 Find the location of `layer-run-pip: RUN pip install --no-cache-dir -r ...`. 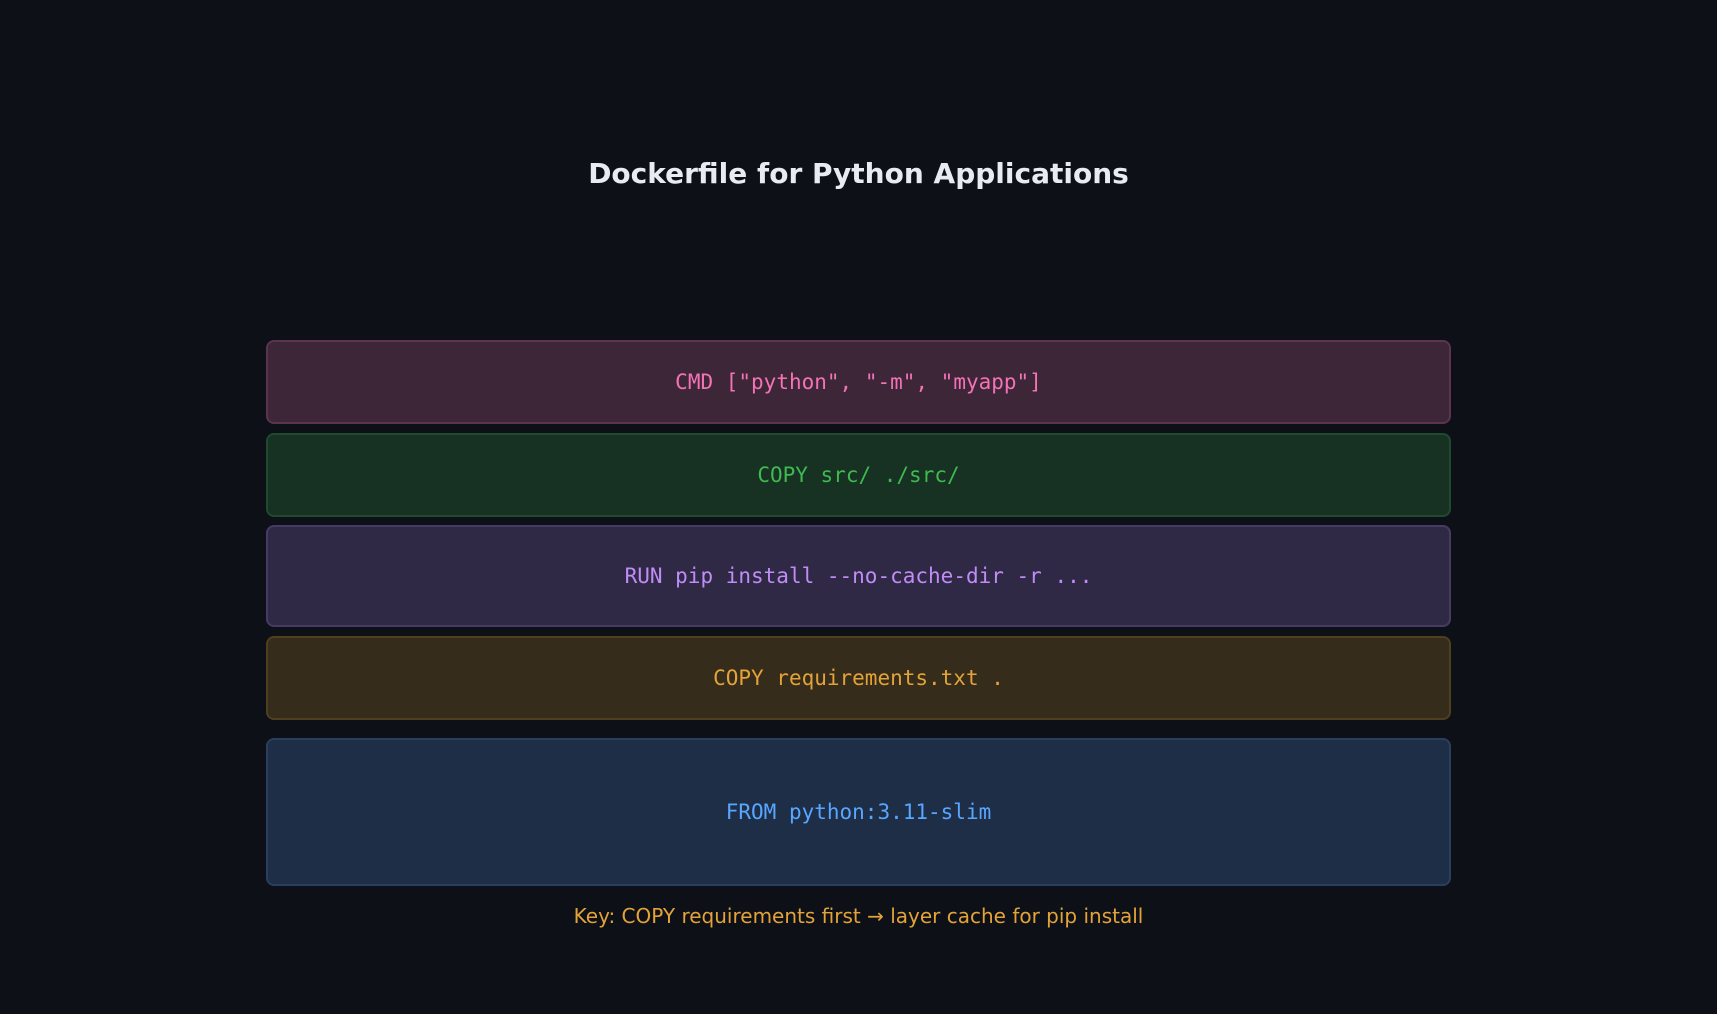

layer-run-pip: RUN pip install --no-cache-dir -r ... is located at coordinates (858, 576).